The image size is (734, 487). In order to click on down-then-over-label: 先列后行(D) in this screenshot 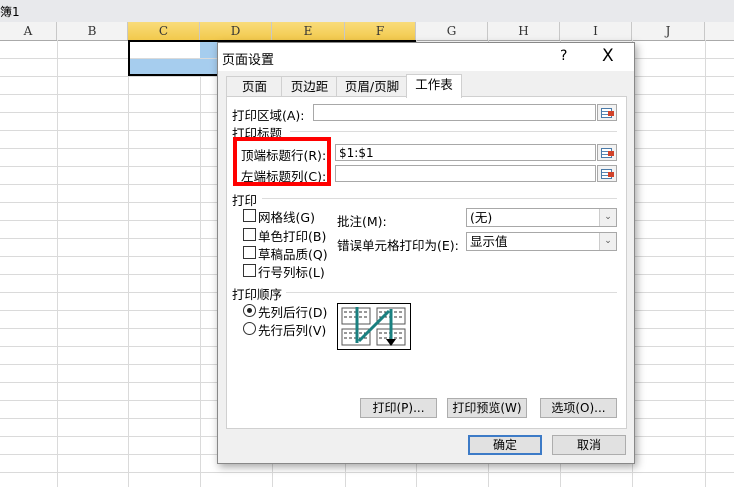, I will do `click(293, 312)`.